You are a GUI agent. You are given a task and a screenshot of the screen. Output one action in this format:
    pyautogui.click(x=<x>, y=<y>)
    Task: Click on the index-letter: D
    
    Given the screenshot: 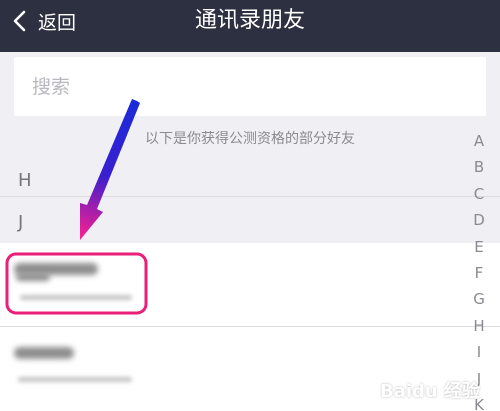 What is the action you would take?
    pyautogui.click(x=479, y=220)
    